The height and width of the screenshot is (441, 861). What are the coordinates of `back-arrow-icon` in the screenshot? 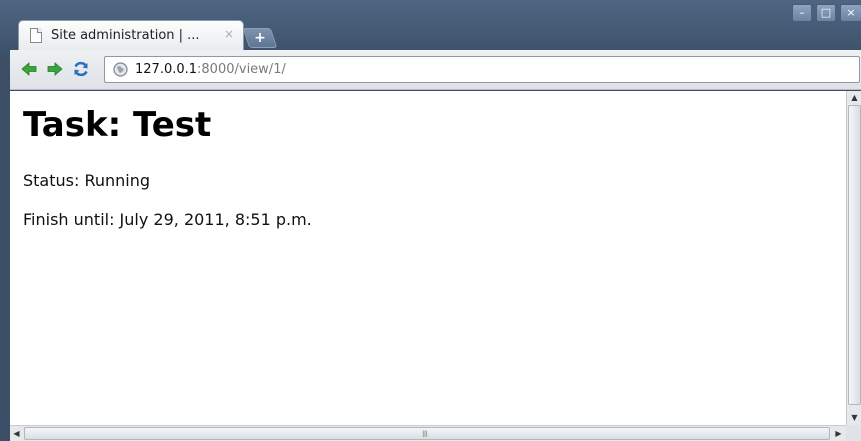 It's located at (29, 69).